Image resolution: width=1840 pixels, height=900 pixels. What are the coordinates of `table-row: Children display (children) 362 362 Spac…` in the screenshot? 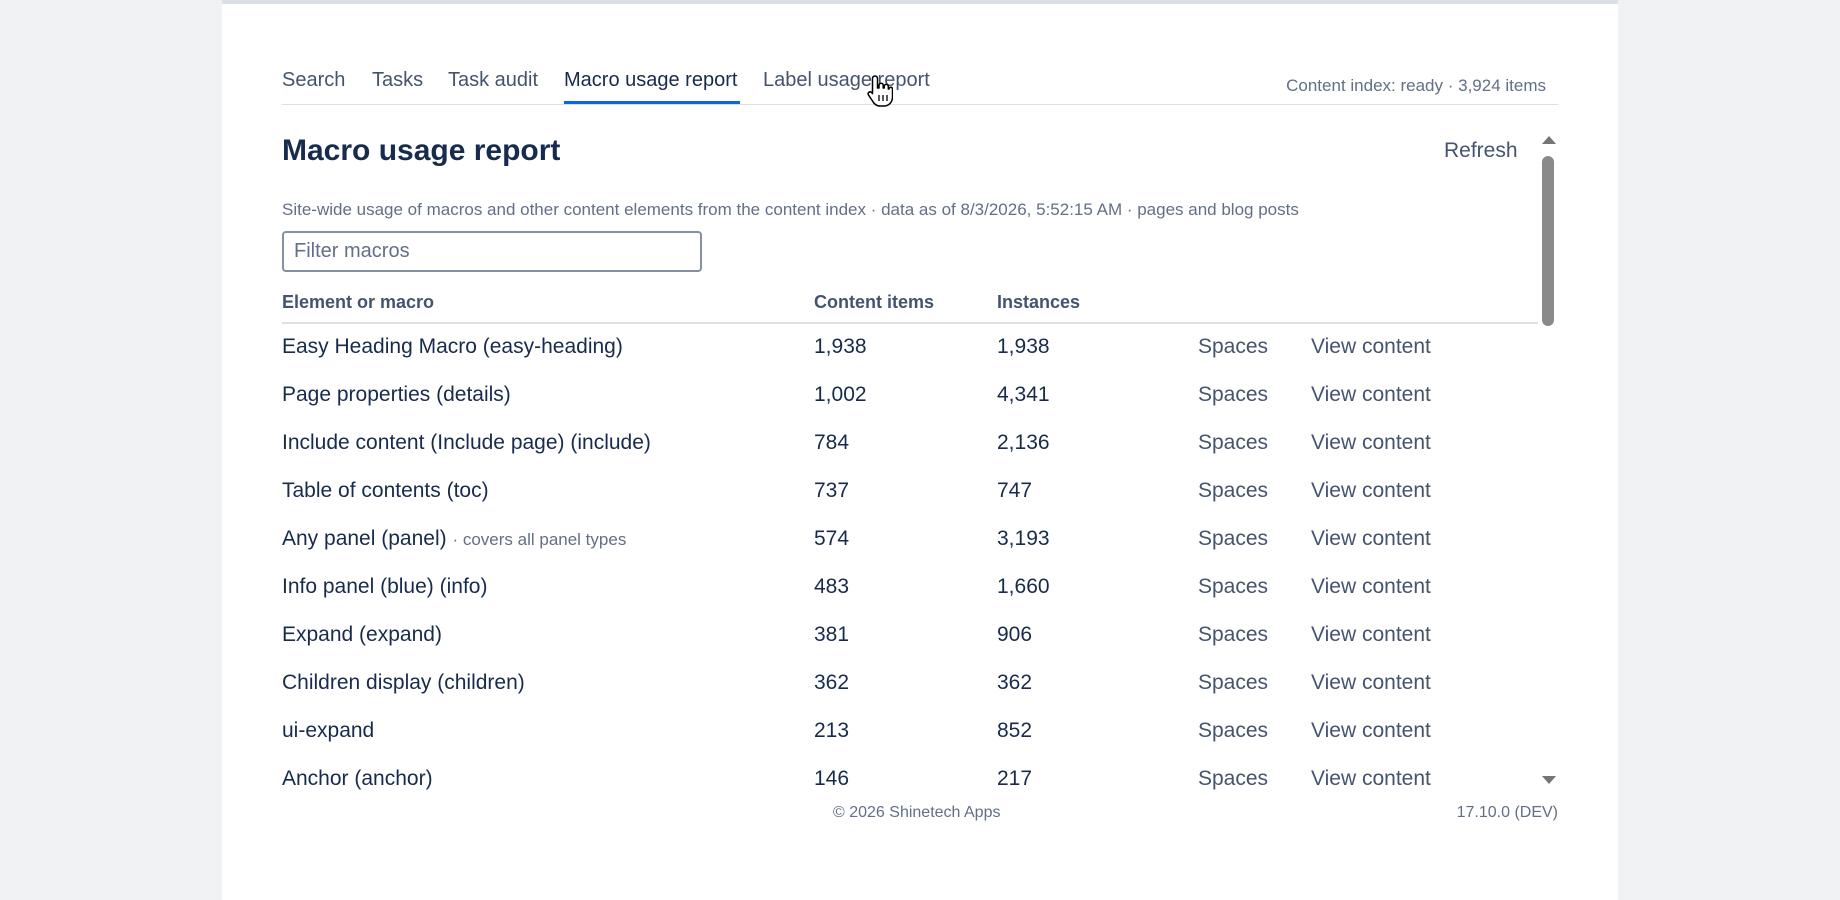 It's located at (910, 684).